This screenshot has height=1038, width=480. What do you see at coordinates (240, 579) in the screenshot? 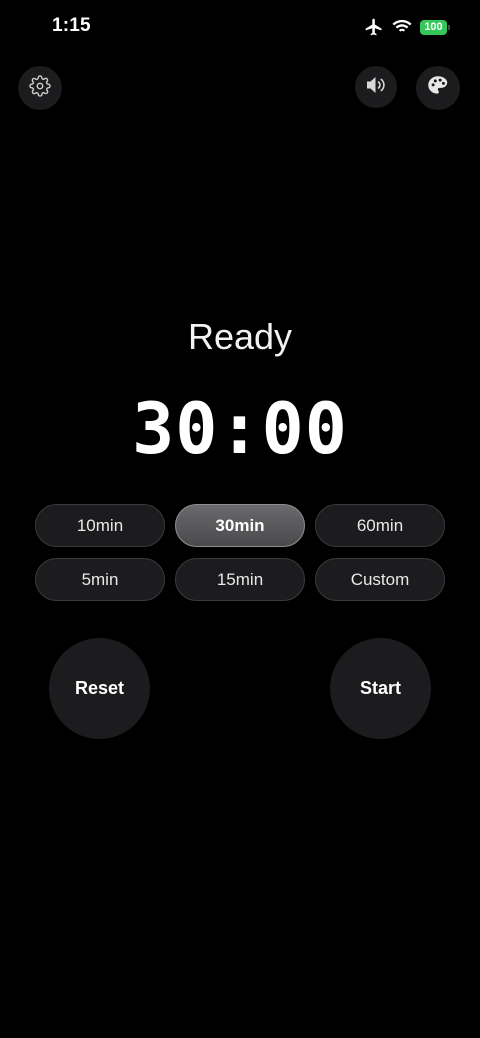
I see `preset-15min-button: 15min` at bounding box center [240, 579].